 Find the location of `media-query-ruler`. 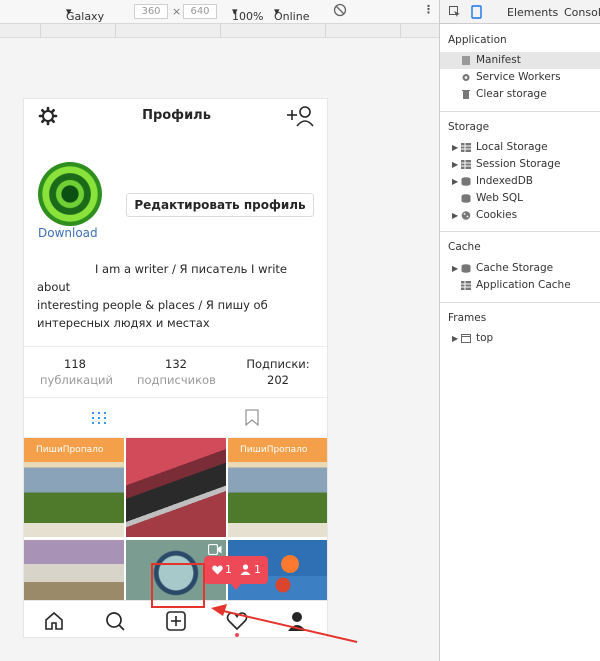

media-query-ruler is located at coordinates (219, 31).